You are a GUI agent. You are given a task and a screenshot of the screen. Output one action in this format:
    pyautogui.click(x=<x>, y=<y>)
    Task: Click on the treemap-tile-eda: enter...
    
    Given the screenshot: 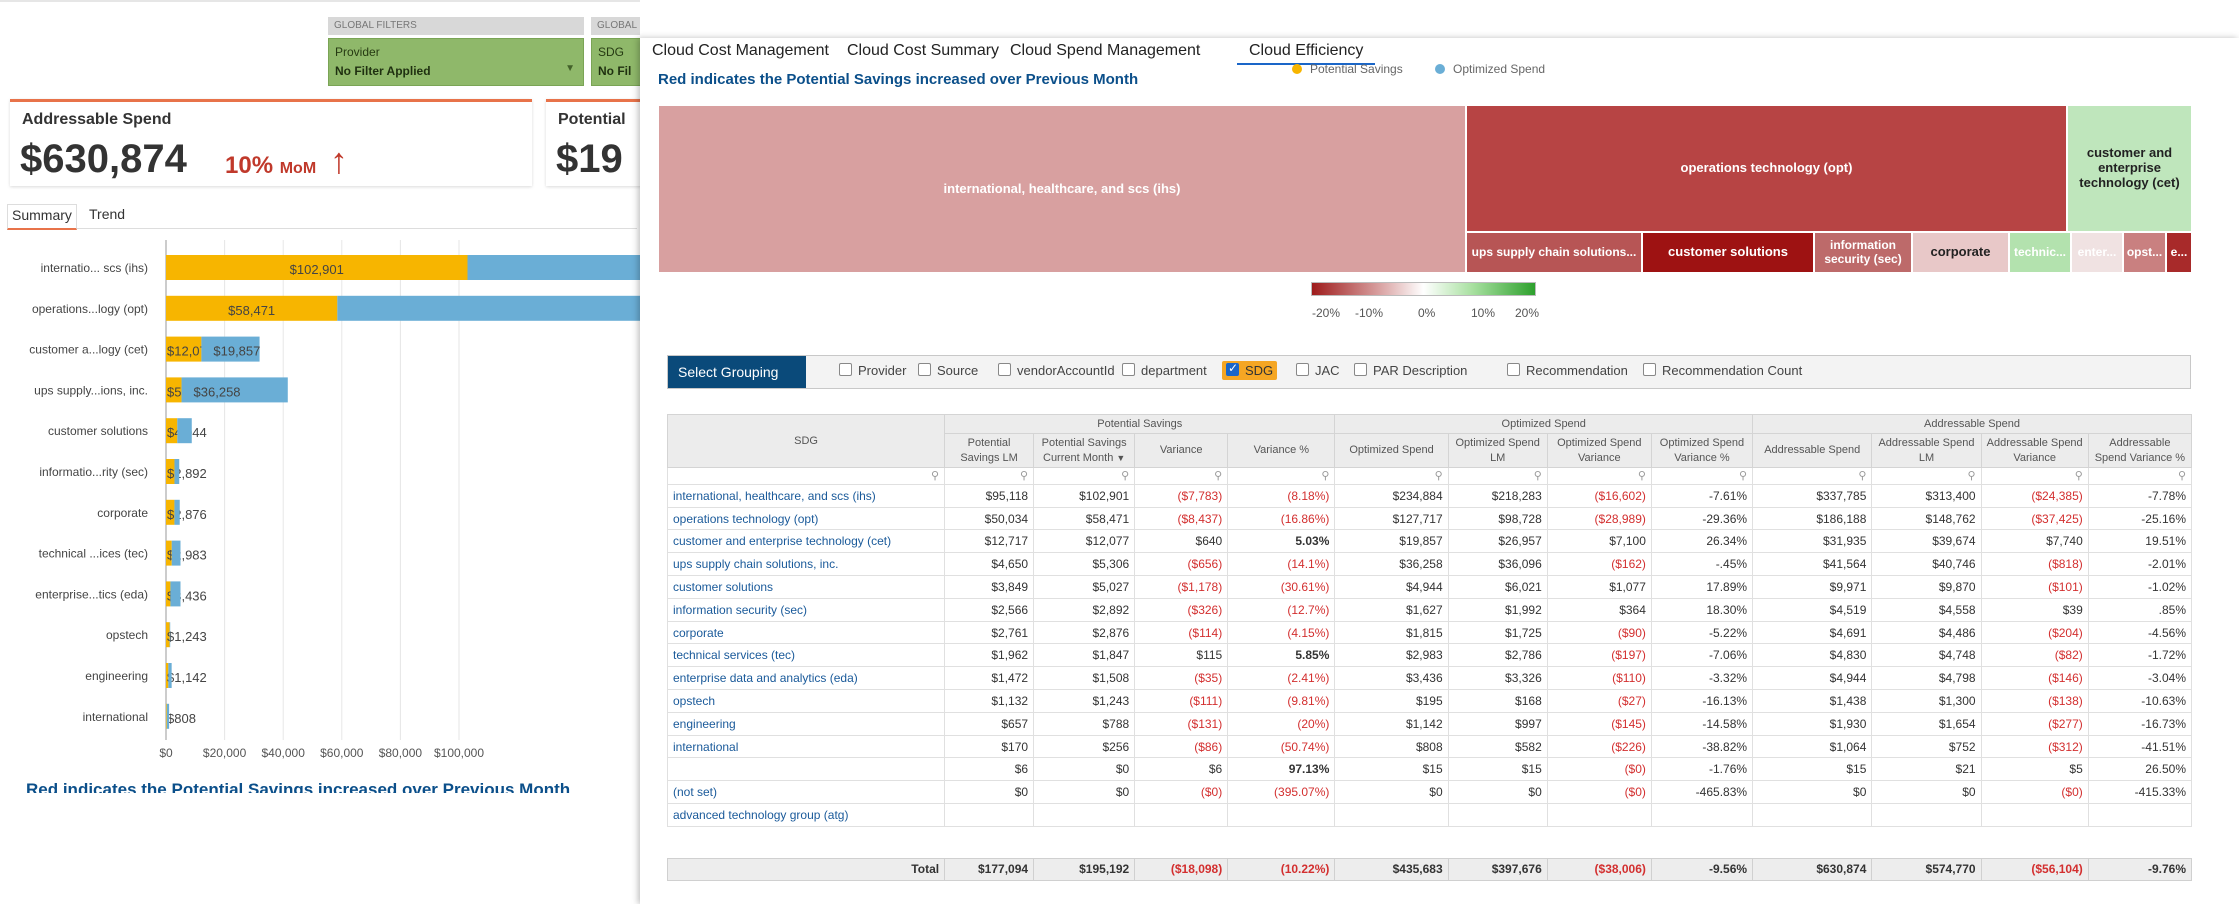 What is the action you would take?
    pyautogui.click(x=2097, y=252)
    